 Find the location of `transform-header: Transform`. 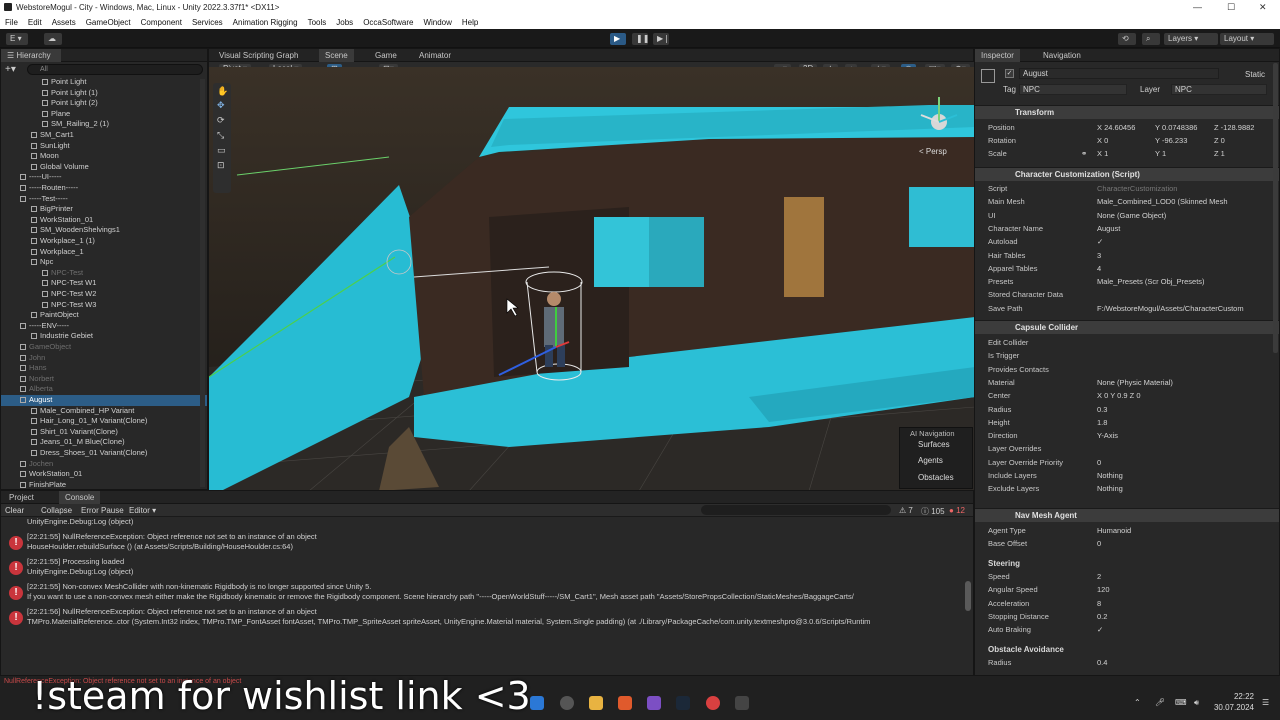

transform-header: Transform is located at coordinates (1127, 112).